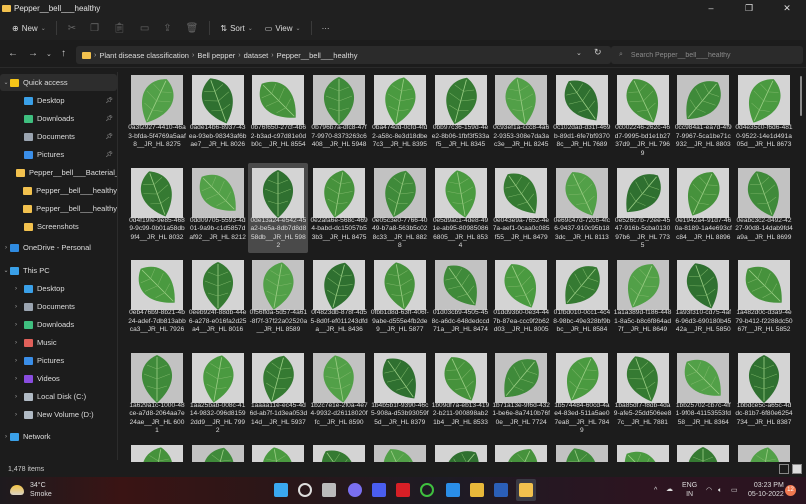 Image resolution: width=806 pixels, height=504 pixels. Describe the element at coordinates (58, 324) in the screenshot. I see `sidebar-item: › Downloads` at that location.